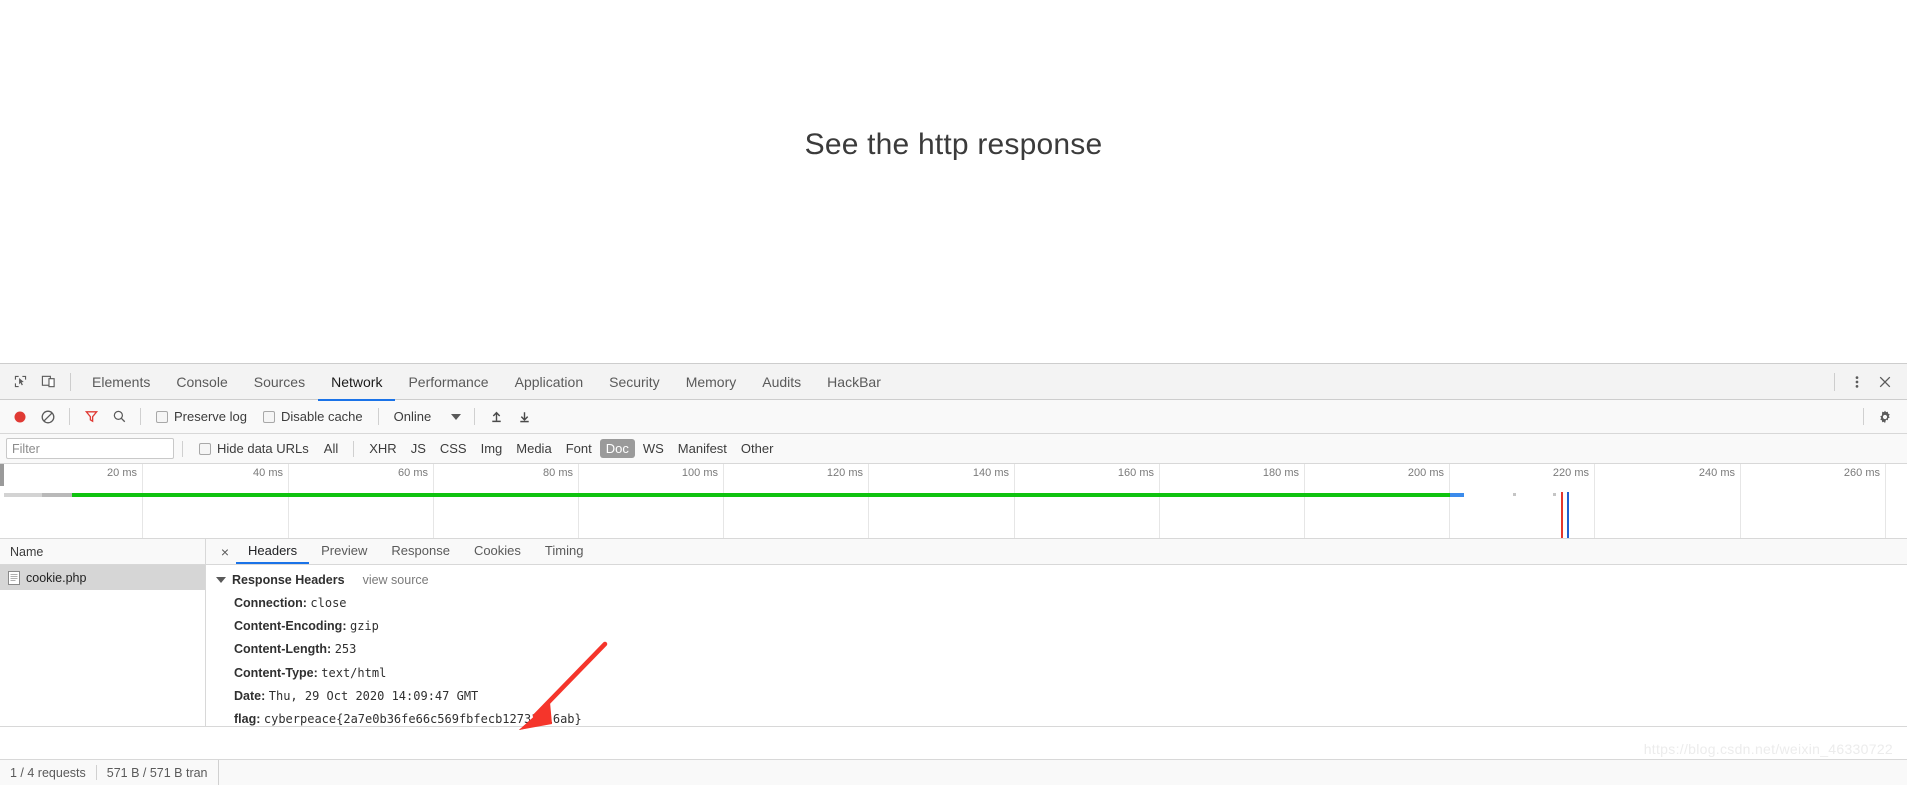 Image resolution: width=1907 pixels, height=785 pixels. Describe the element at coordinates (254, 448) in the screenshot. I see `hide-data-urls-checkbox: Hide data URLs` at that location.